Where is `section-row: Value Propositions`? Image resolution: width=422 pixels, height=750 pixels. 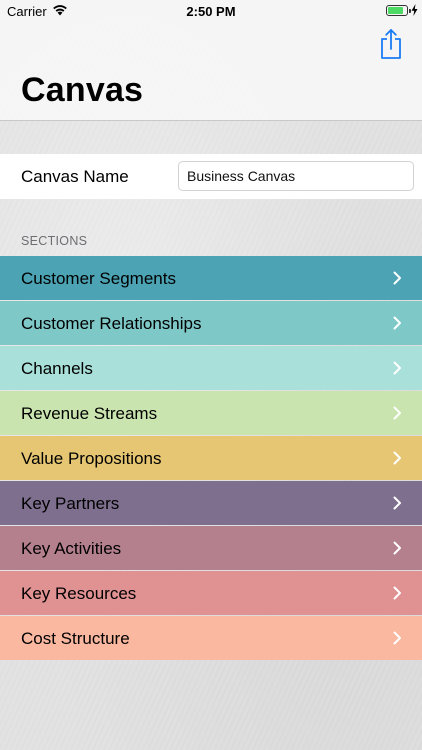 section-row: Value Propositions is located at coordinates (211, 458).